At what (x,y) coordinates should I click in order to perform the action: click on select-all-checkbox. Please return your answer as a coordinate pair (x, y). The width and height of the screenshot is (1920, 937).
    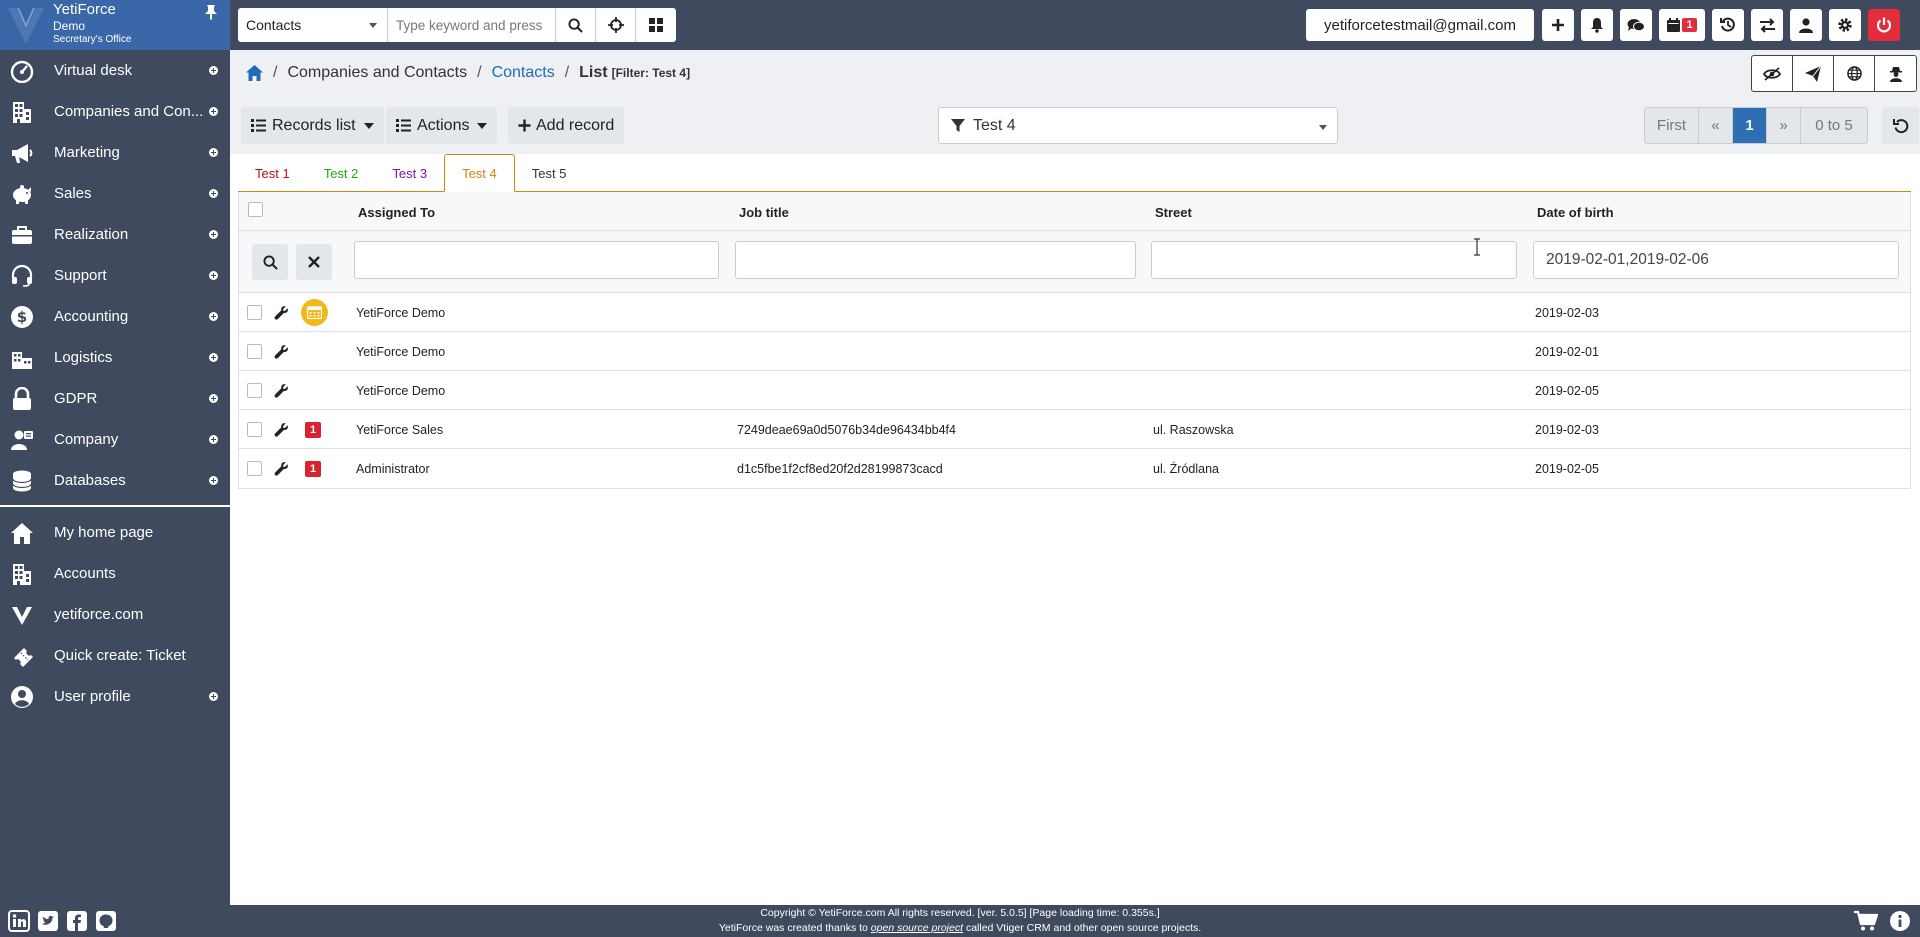
    Looking at the image, I should click on (255, 209).